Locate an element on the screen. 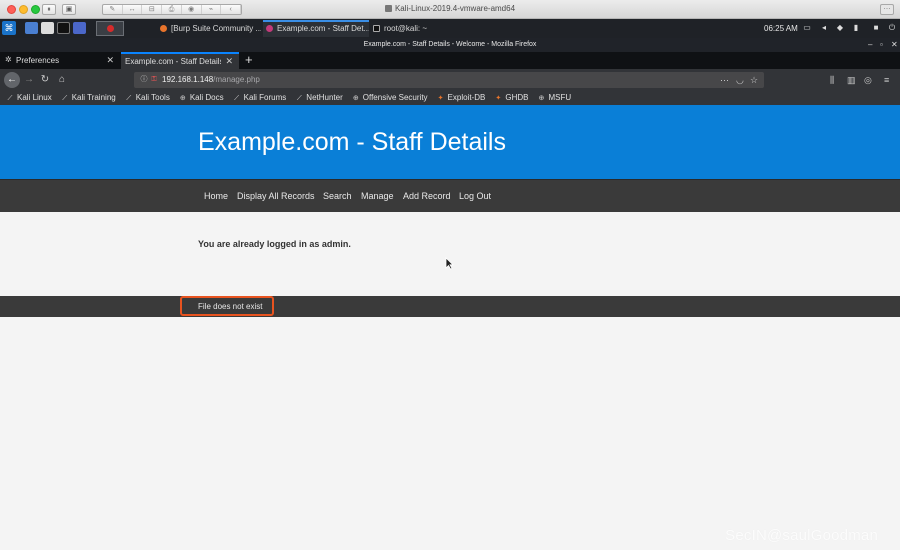 Image resolution: width=900 pixels, height=550 pixels. bookmark-kali-training: ⟋ Kali Training is located at coordinates (88, 98).